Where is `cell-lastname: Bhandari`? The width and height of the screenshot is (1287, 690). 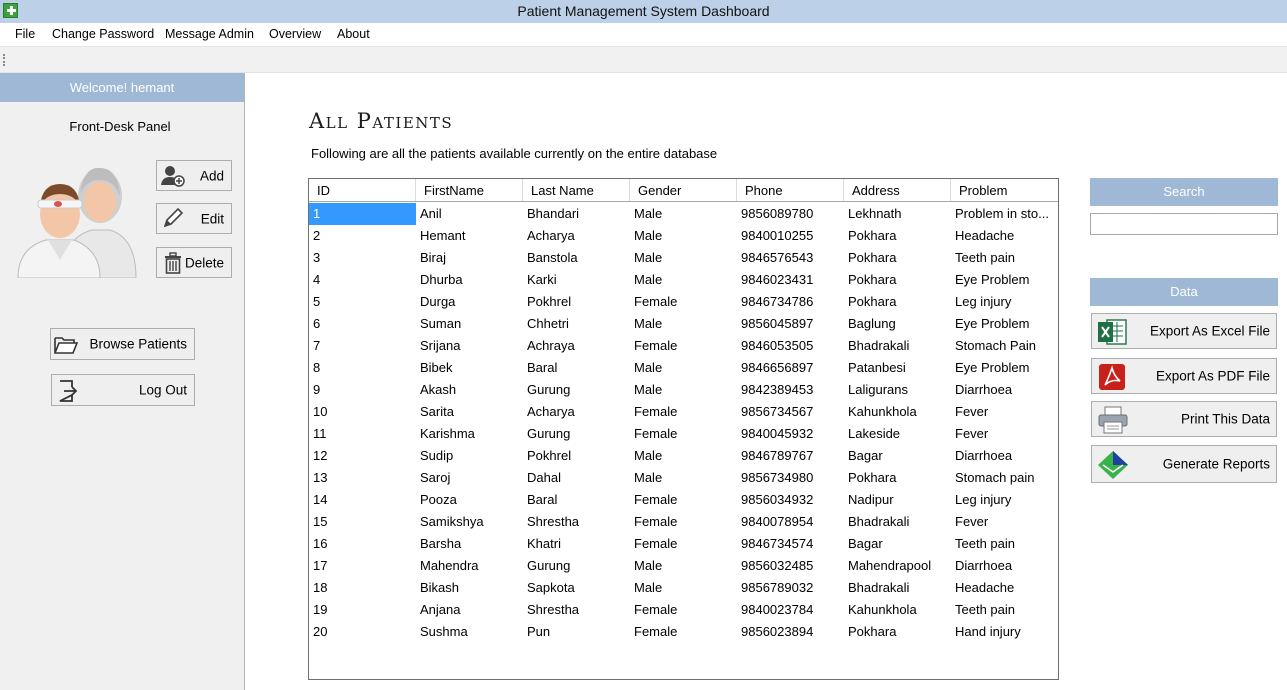
cell-lastname: Bhandari is located at coordinates (576, 214).